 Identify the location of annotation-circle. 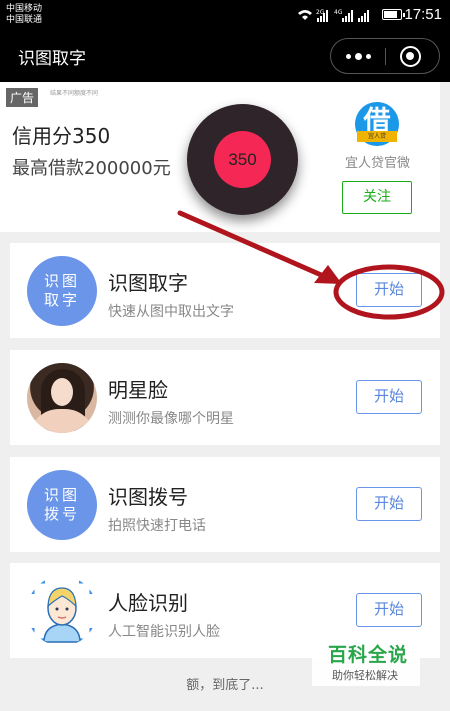
(389, 292).